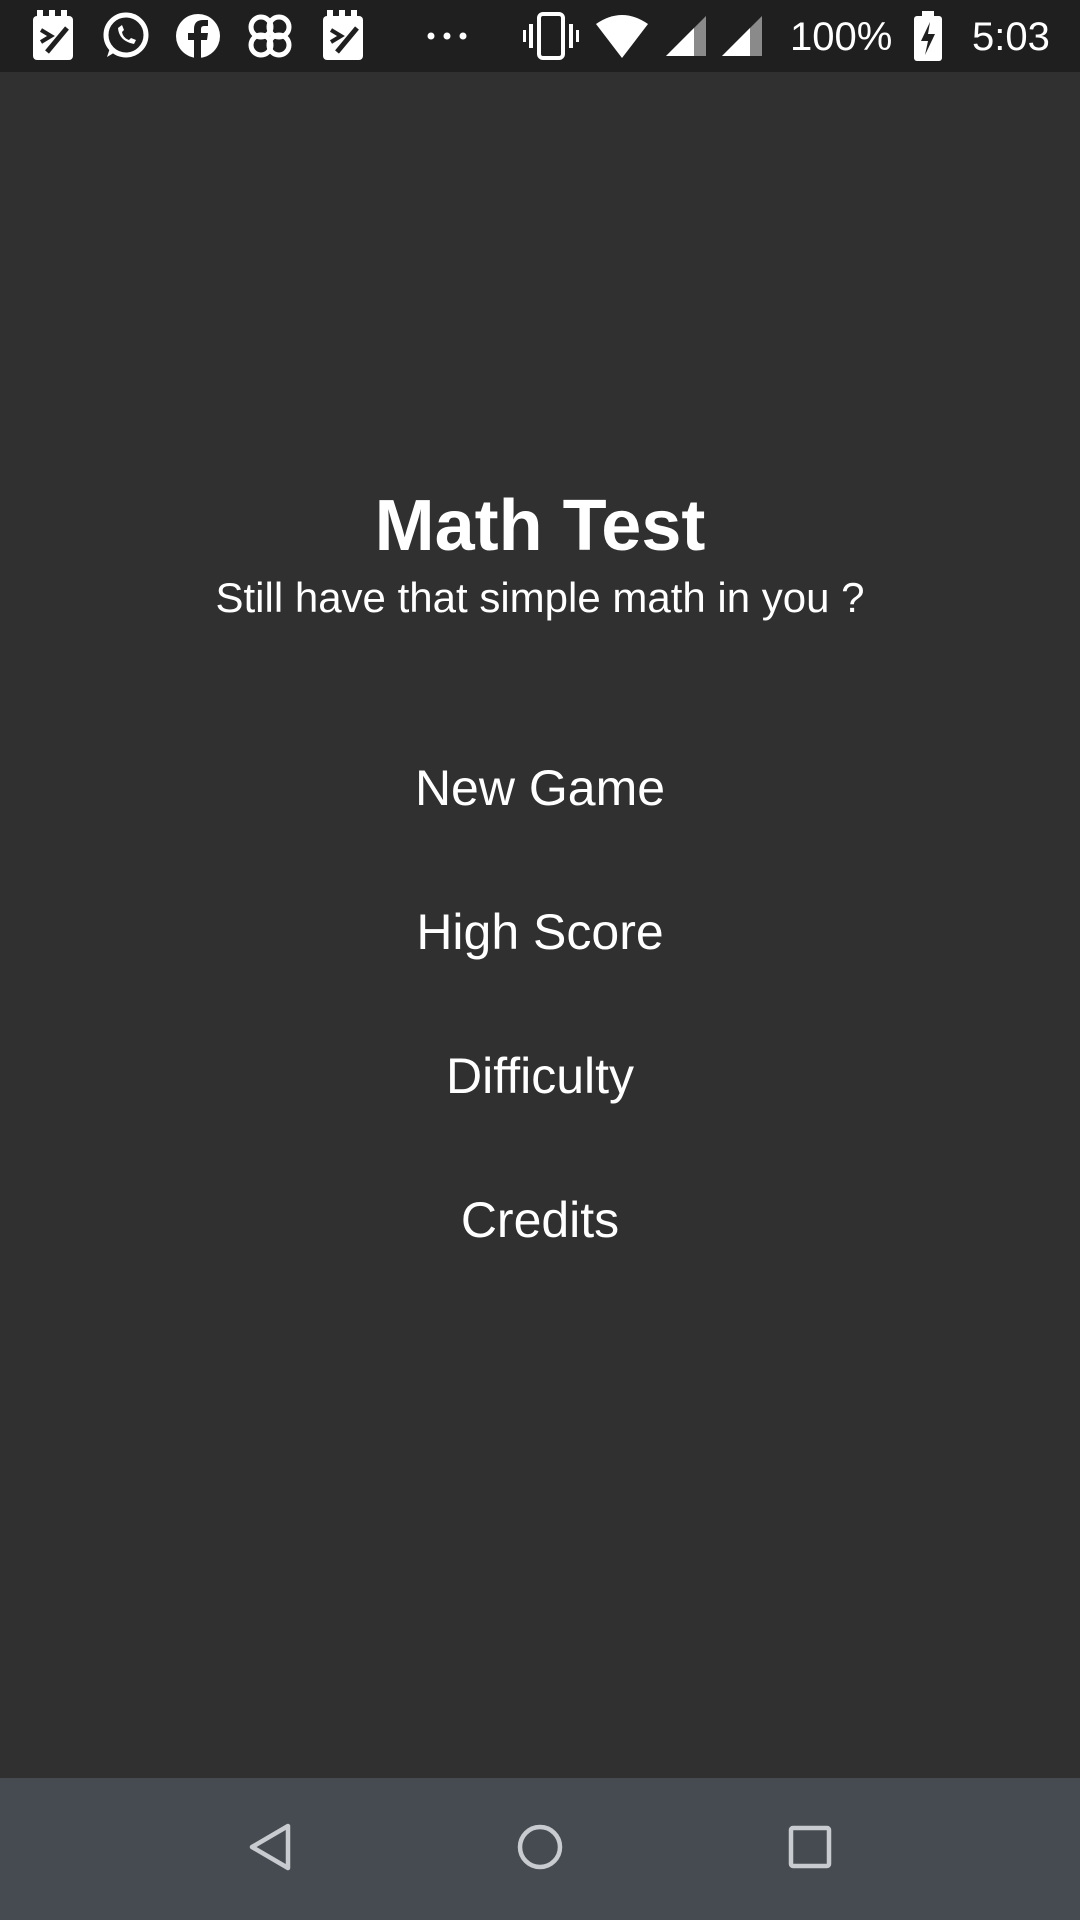 The width and height of the screenshot is (1080, 1920). I want to click on home-icon, so click(540, 1849).